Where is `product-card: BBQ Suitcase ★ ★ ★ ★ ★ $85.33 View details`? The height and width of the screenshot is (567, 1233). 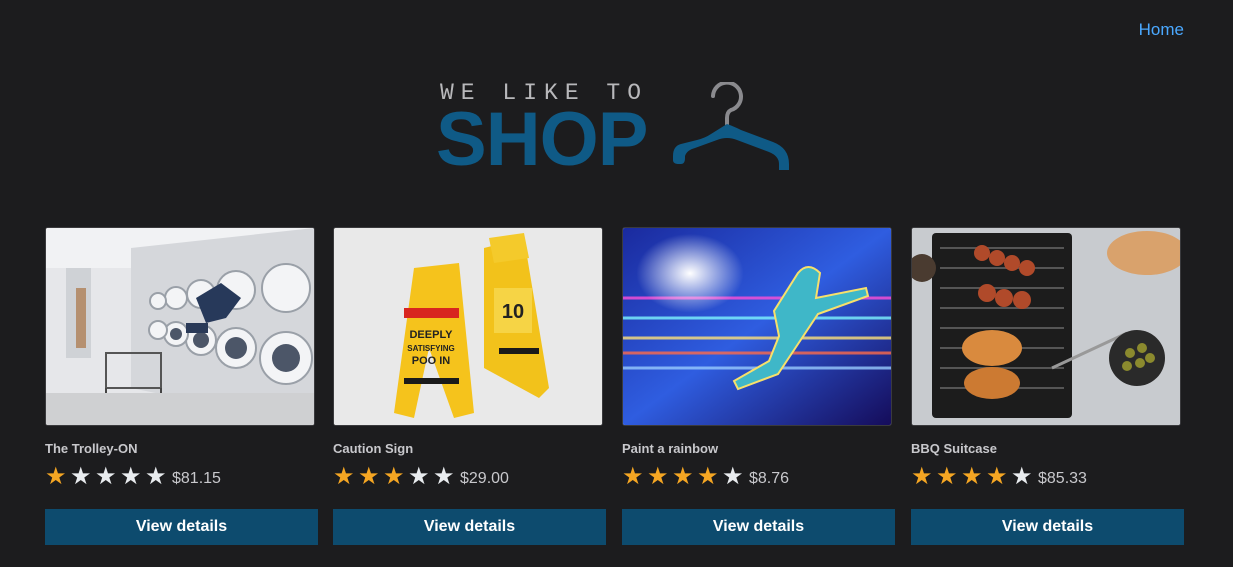 product-card: BBQ Suitcase ★ ★ ★ ★ ★ $85.33 View details is located at coordinates (1048, 386).